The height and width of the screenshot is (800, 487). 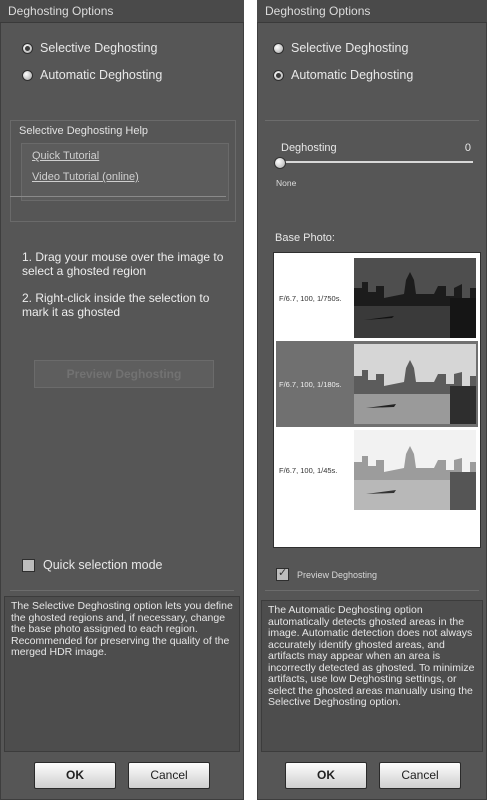 What do you see at coordinates (280, 163) in the screenshot?
I see `deghosting-slider-thumb` at bounding box center [280, 163].